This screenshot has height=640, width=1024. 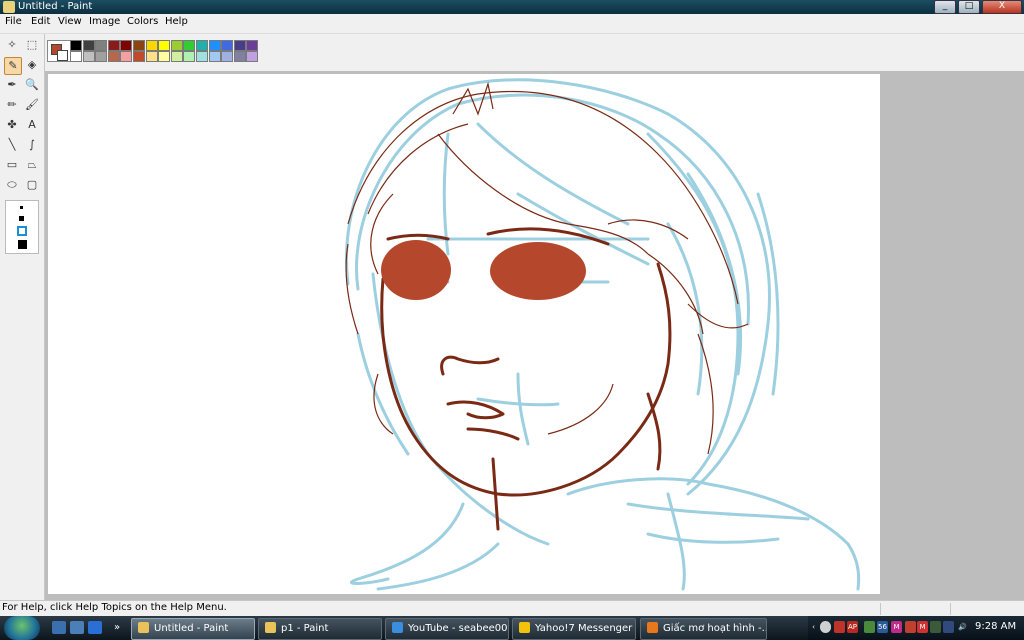 I want to click on fill-tool: ◈, so click(x=32, y=65).